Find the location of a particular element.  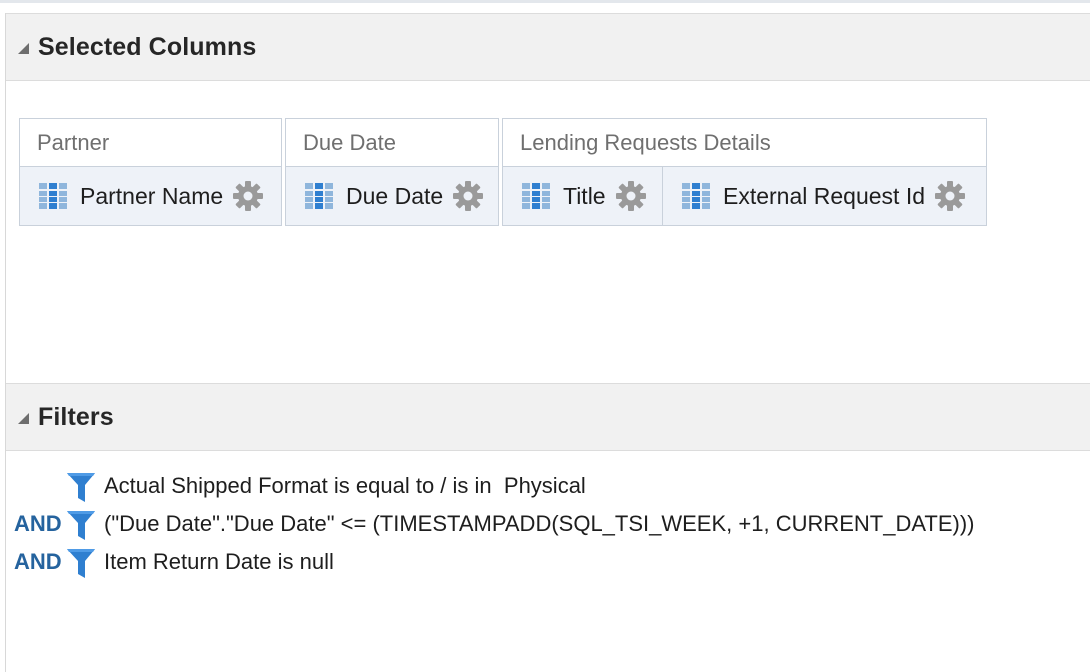

selected-columns-header: Selected Columns is located at coordinates (548, 47).